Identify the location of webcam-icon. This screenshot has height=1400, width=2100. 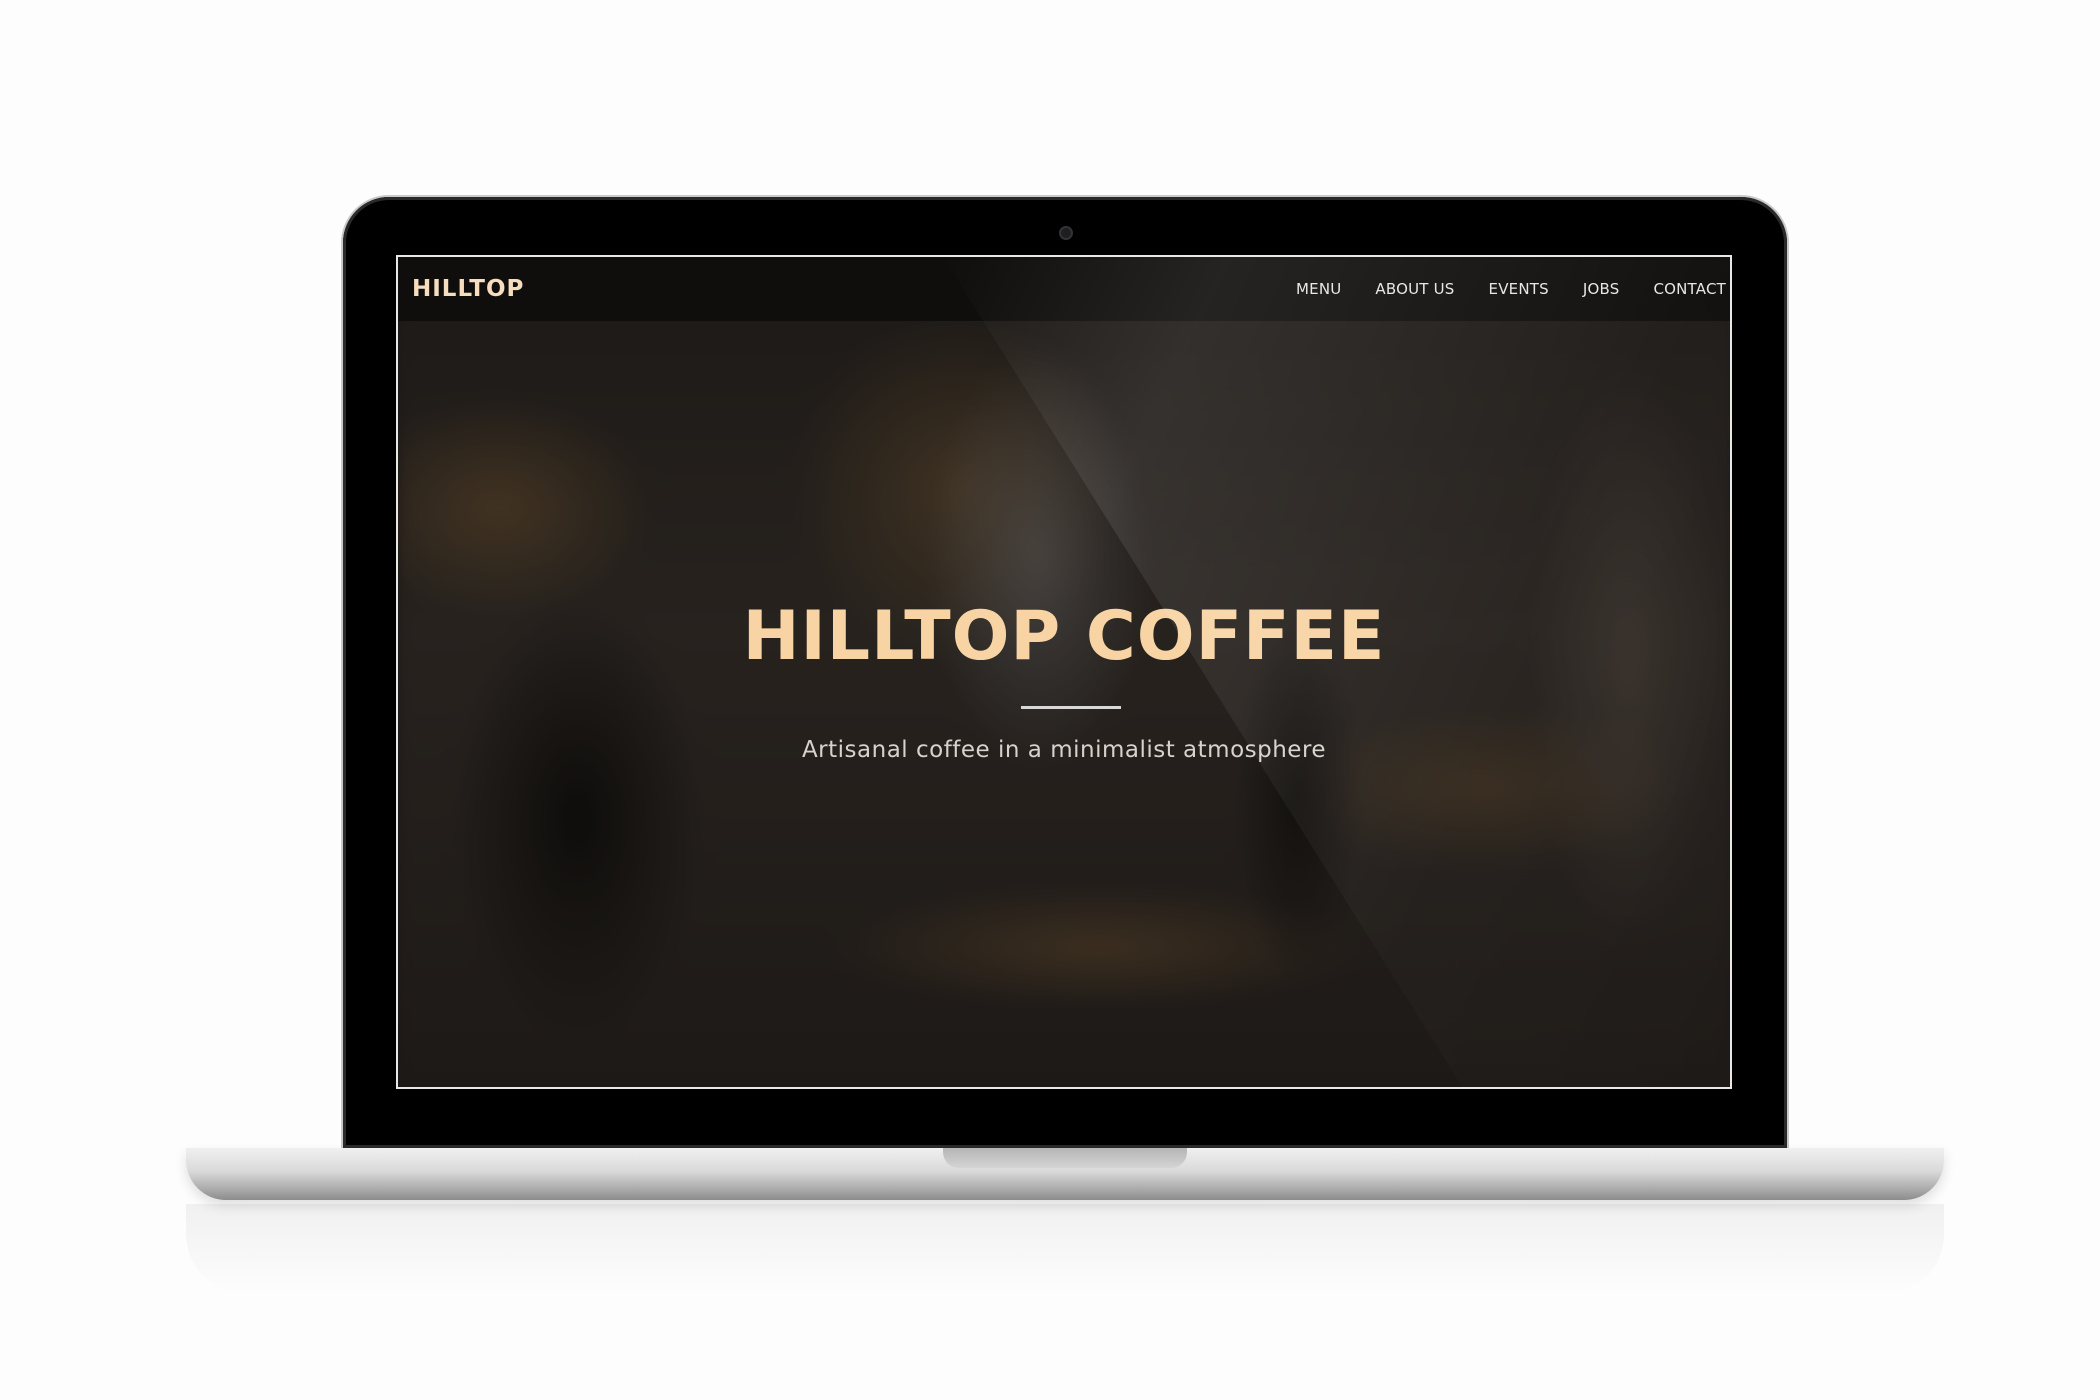
(1066, 233).